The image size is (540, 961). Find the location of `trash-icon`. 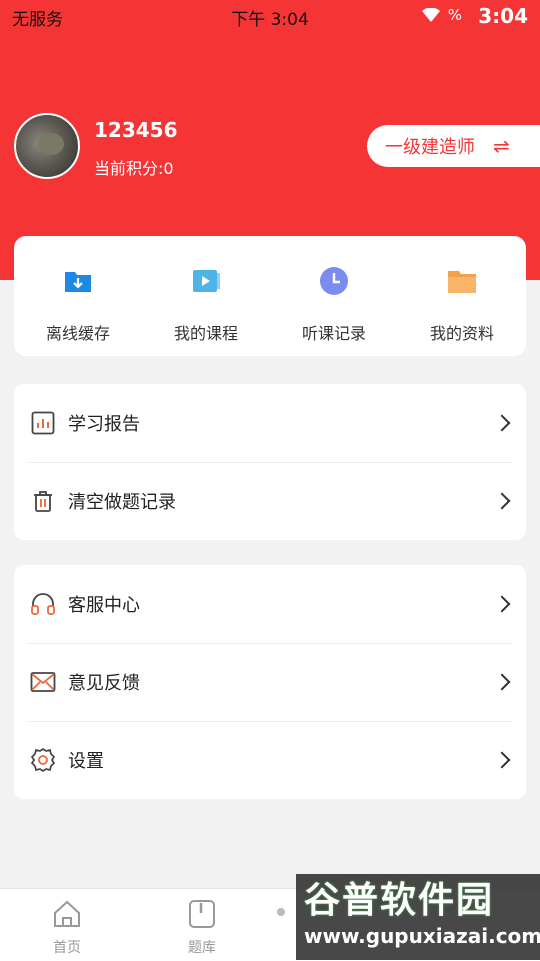

trash-icon is located at coordinates (43, 501).